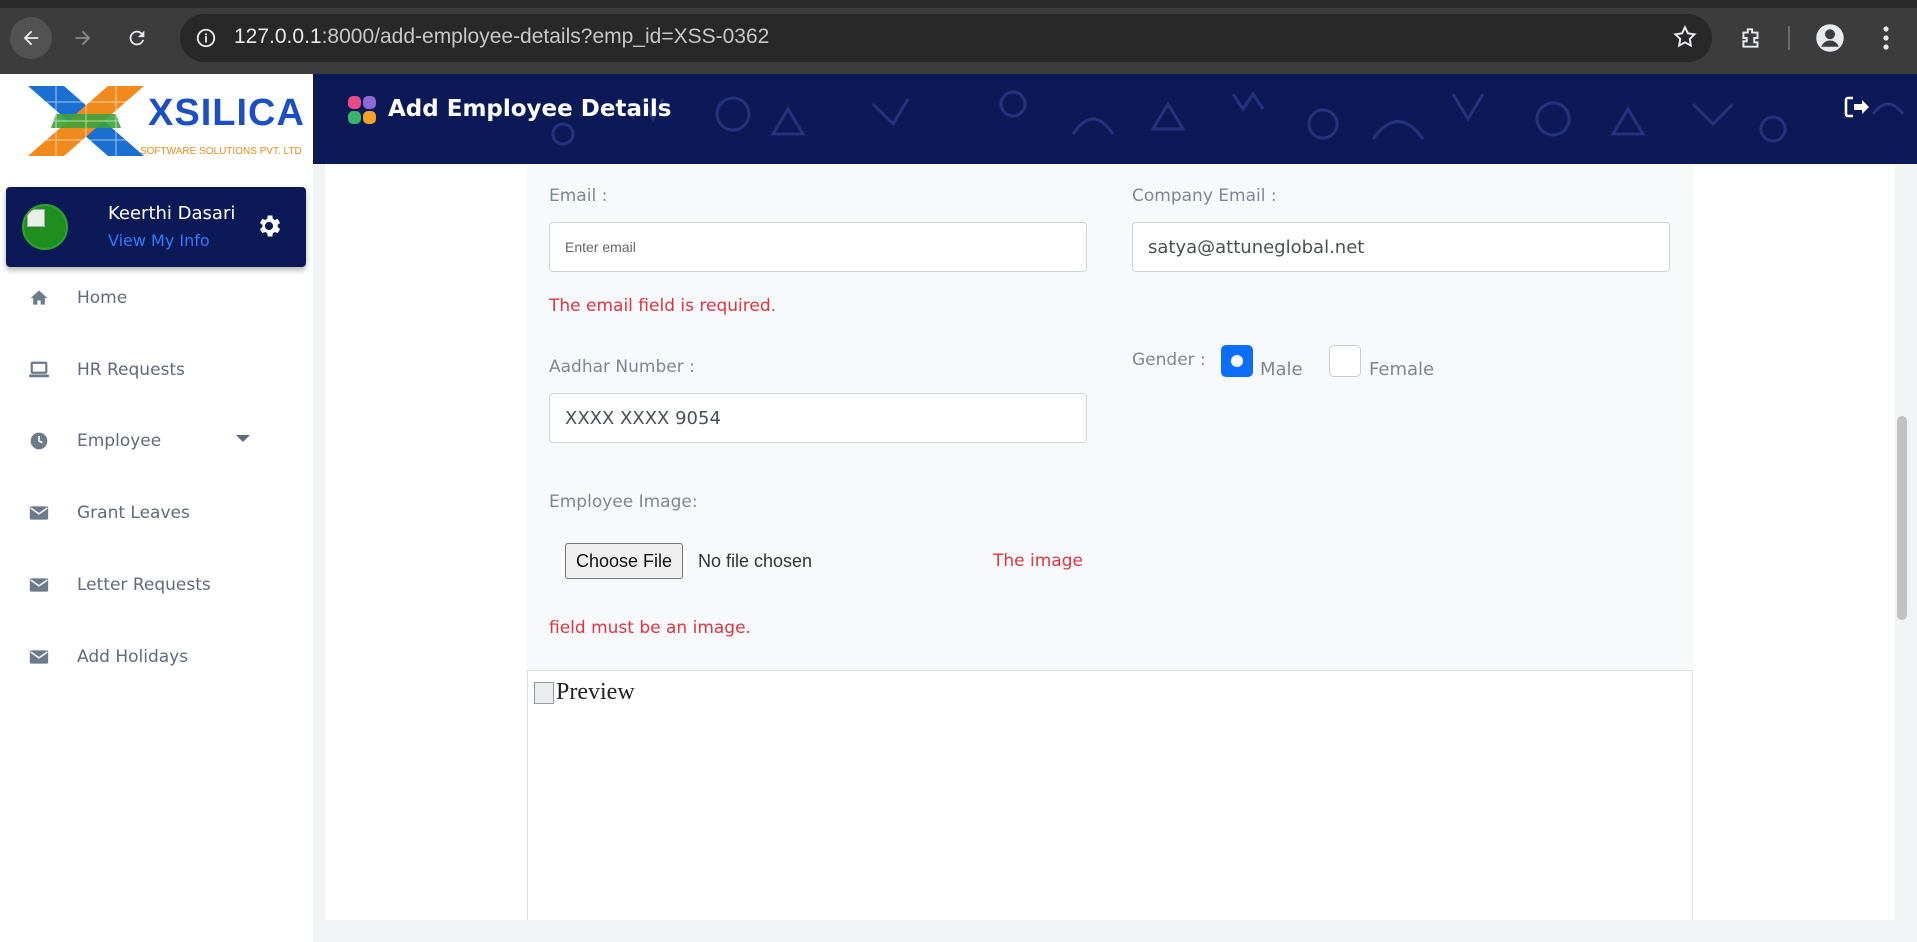 The width and height of the screenshot is (1917, 942). I want to click on sidebar-item-label: Home, so click(102, 298).